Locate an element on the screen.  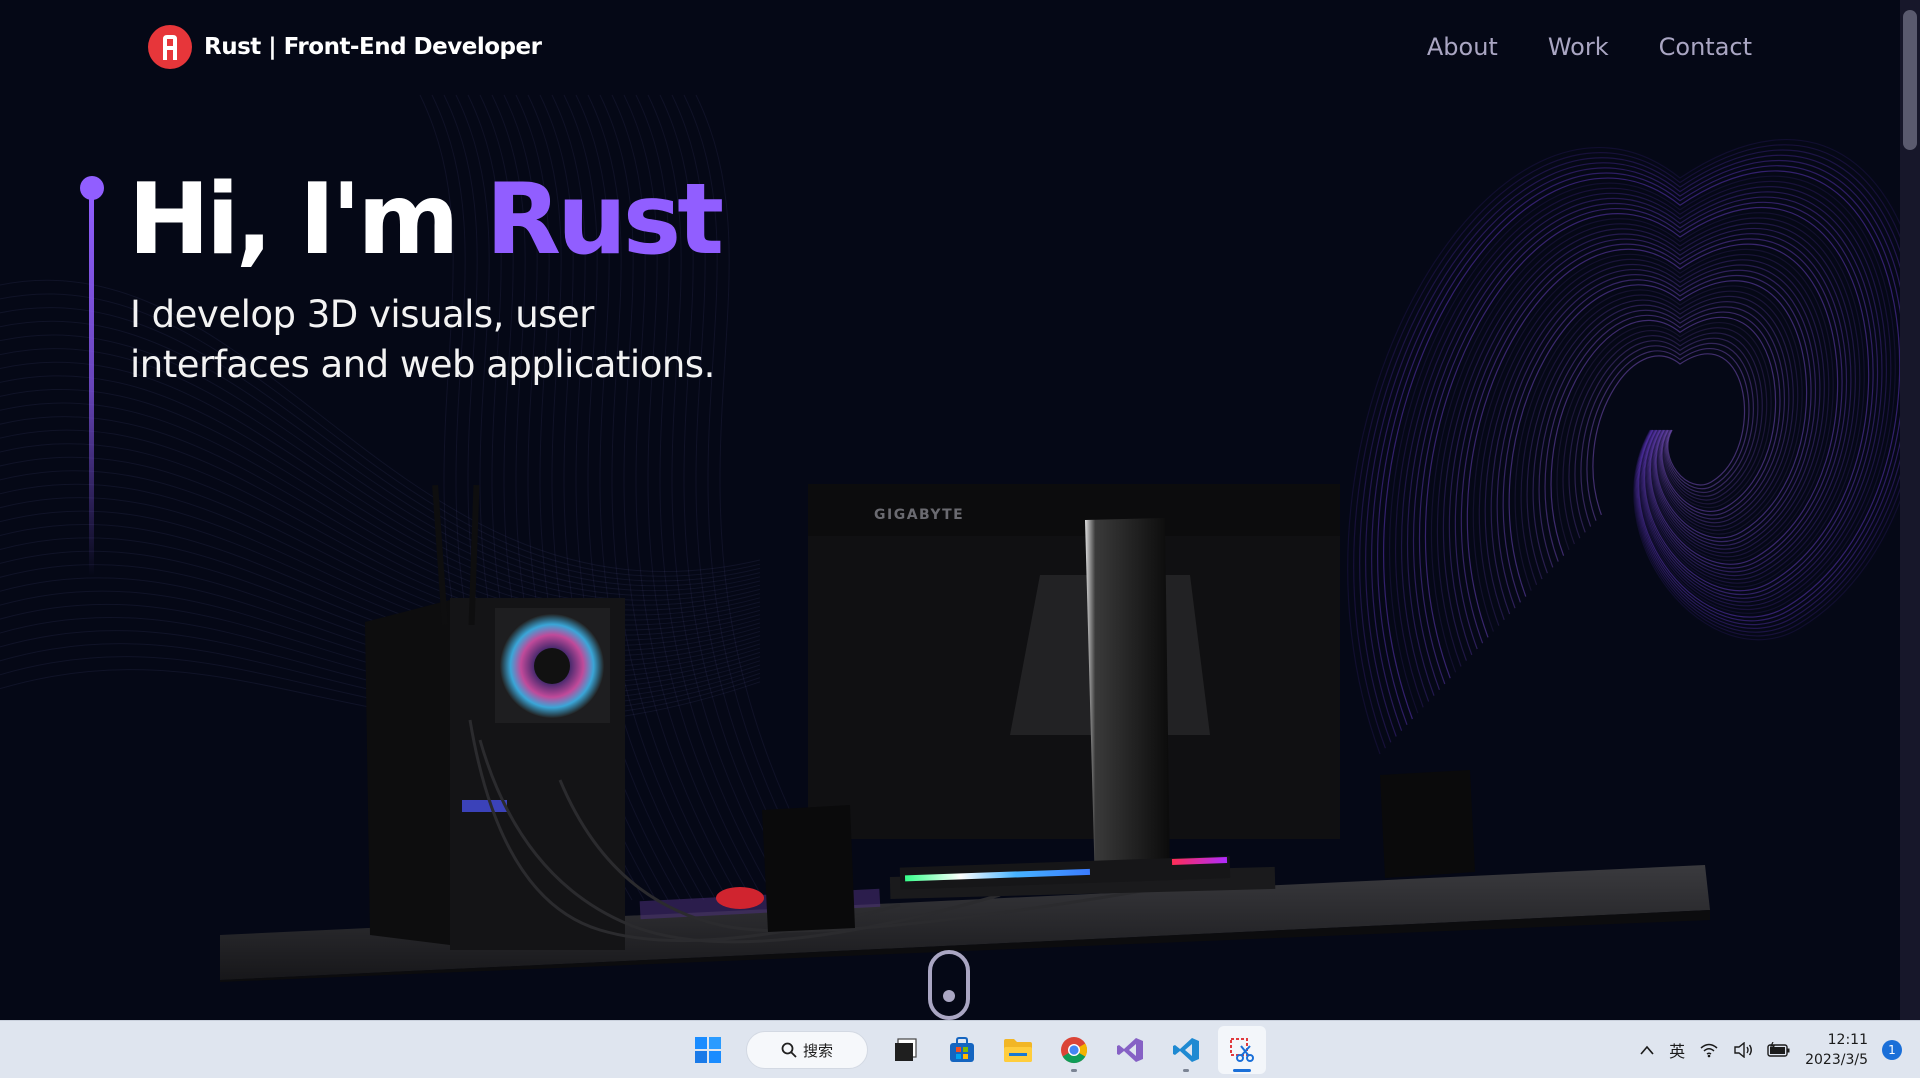
scroll-dot is located at coordinates (949, 996).